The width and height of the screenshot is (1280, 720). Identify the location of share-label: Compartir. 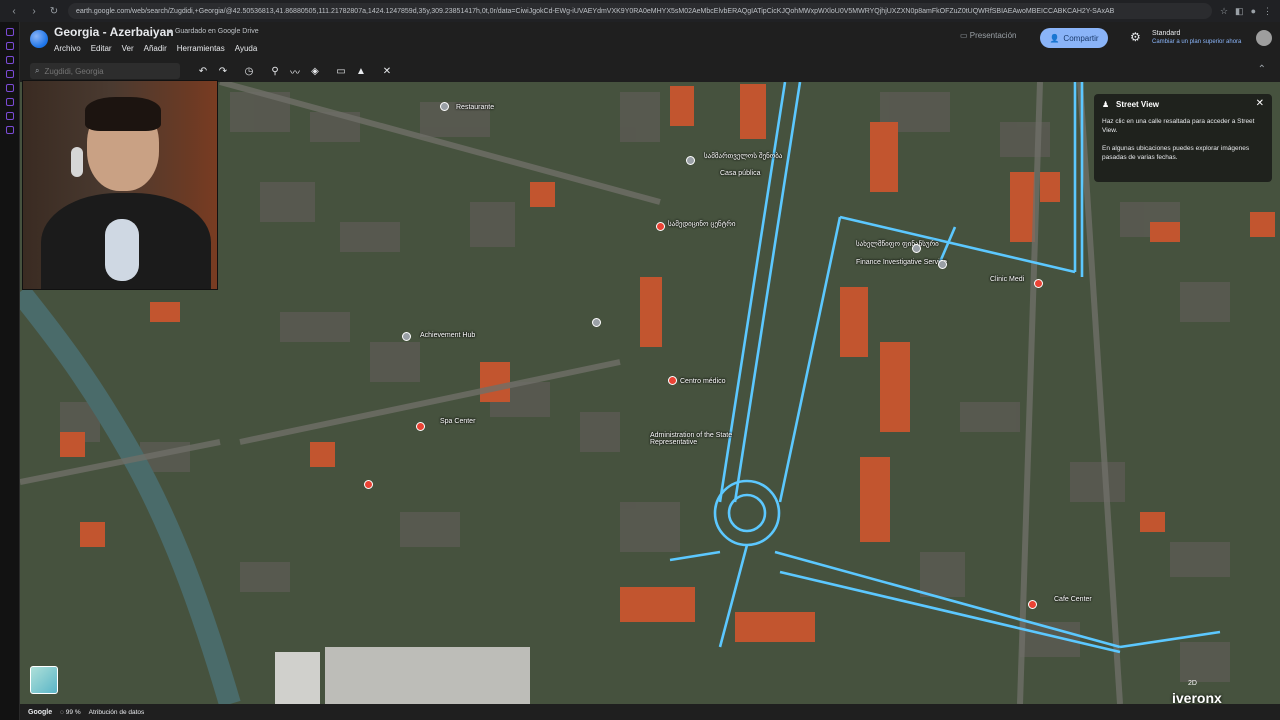
(1081, 38).